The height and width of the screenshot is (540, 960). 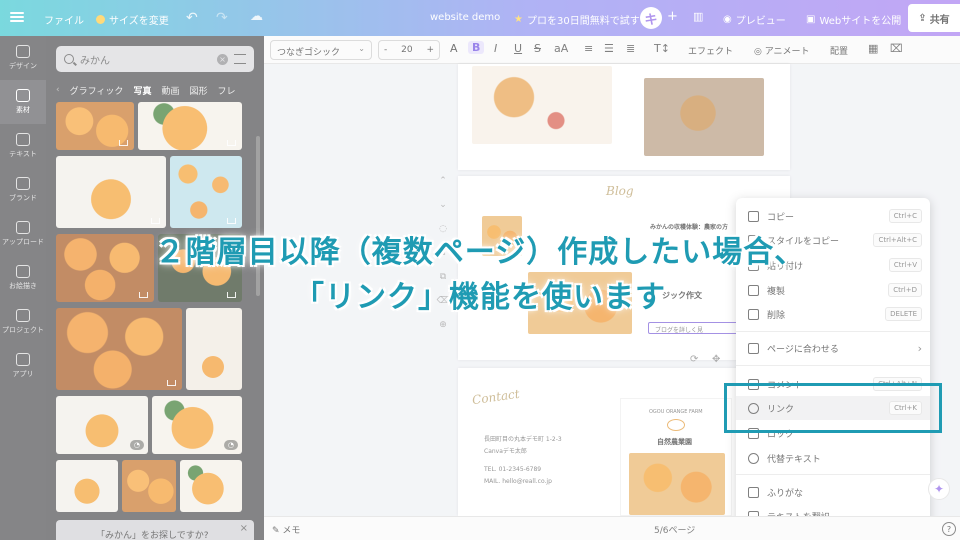 I want to click on effects-button: エフェクト, so click(x=710, y=50).